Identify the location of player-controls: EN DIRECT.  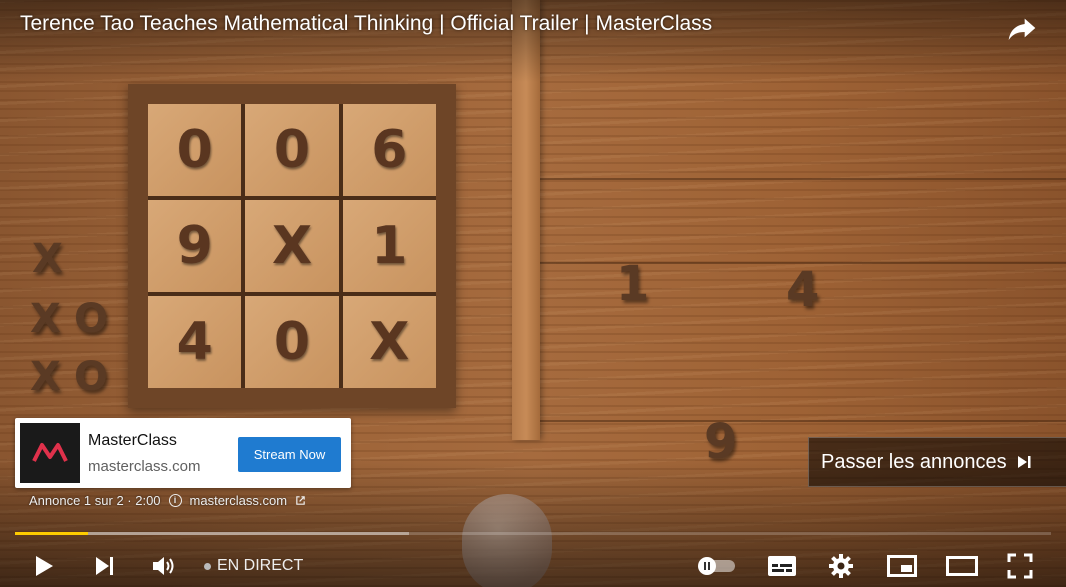
(533, 566).